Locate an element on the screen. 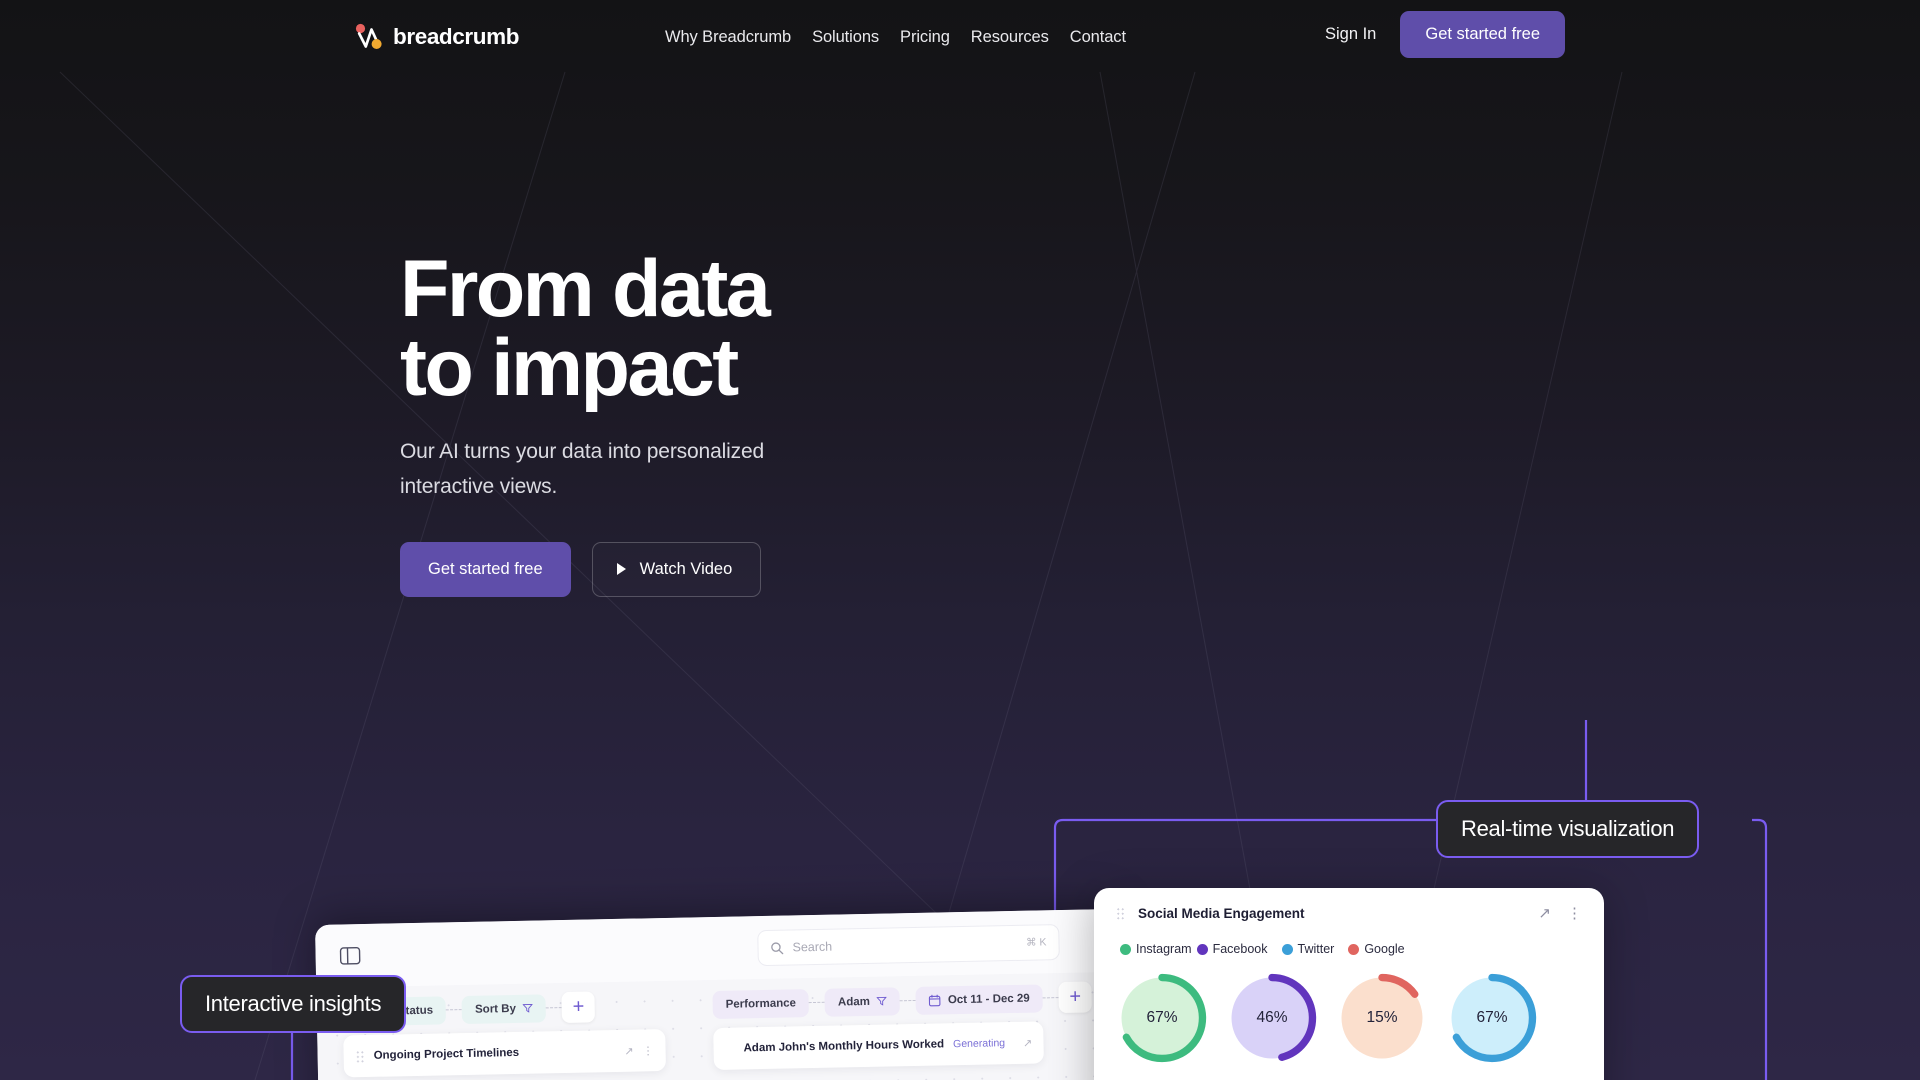 Image resolution: width=1920 pixels, height=1080 pixels. brand-name: breadcrumb is located at coordinates (456, 36).